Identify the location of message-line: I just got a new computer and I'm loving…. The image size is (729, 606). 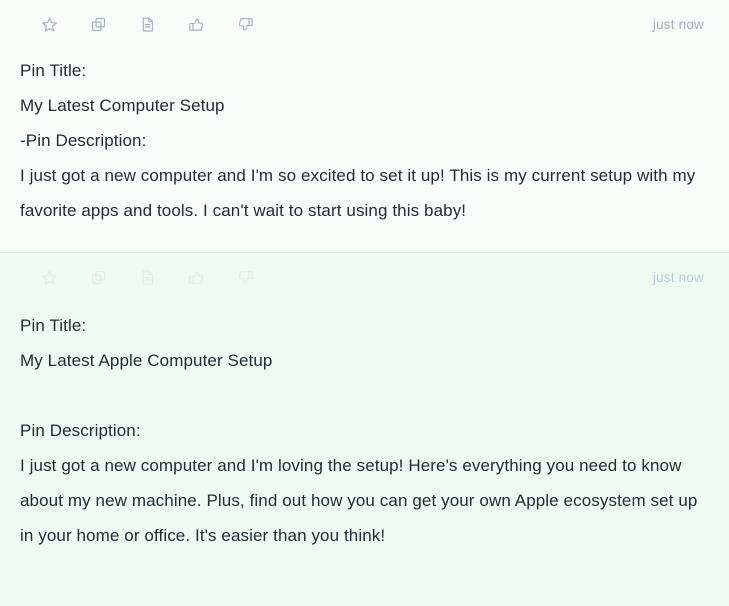
(359, 500).